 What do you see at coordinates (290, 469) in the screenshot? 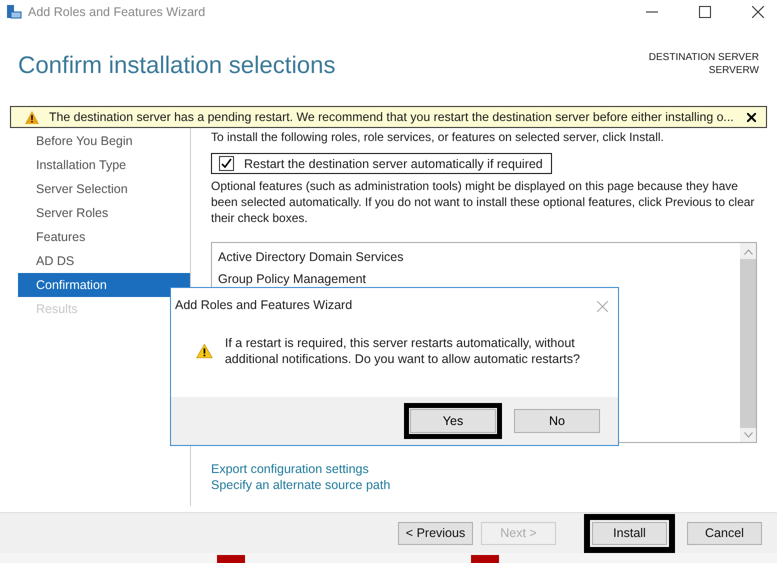
I see `link: Export configuration settings` at bounding box center [290, 469].